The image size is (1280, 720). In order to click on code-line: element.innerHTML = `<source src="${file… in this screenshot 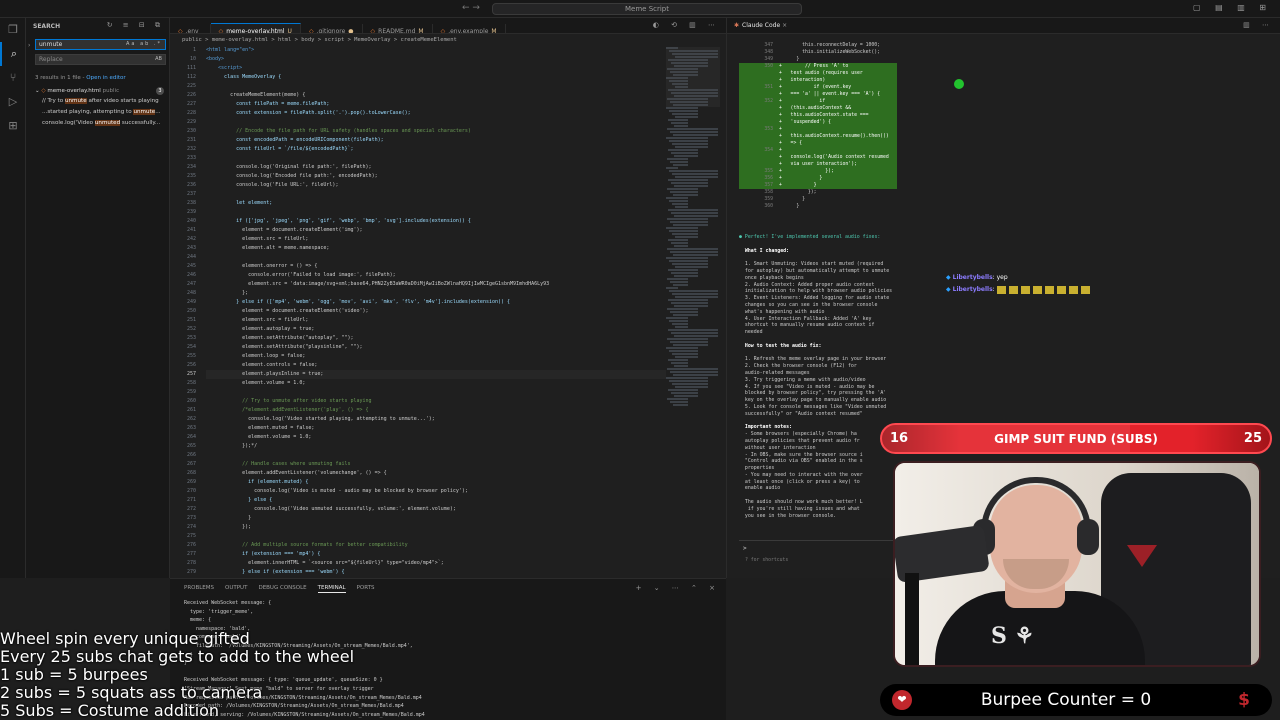, I will do `click(436, 563)`.